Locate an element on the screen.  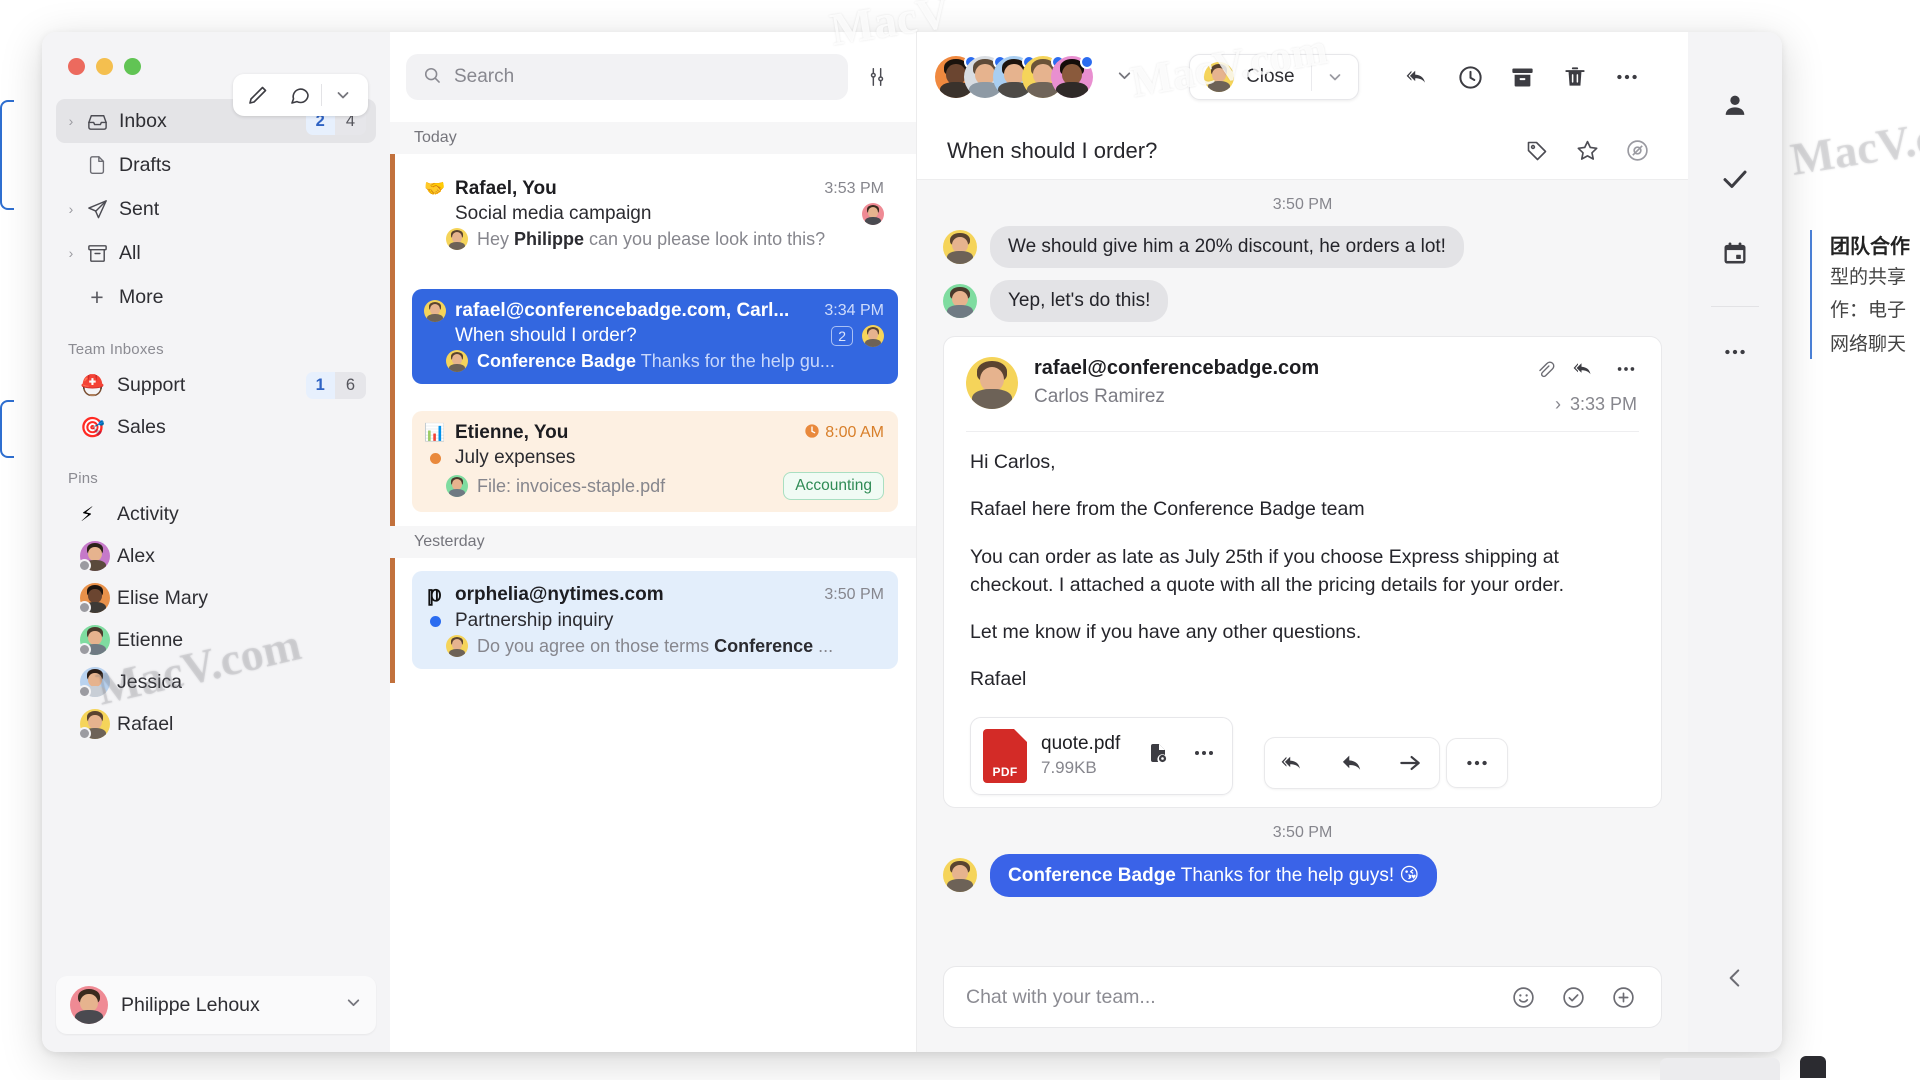
person-icon is located at coordinates (1735, 105).